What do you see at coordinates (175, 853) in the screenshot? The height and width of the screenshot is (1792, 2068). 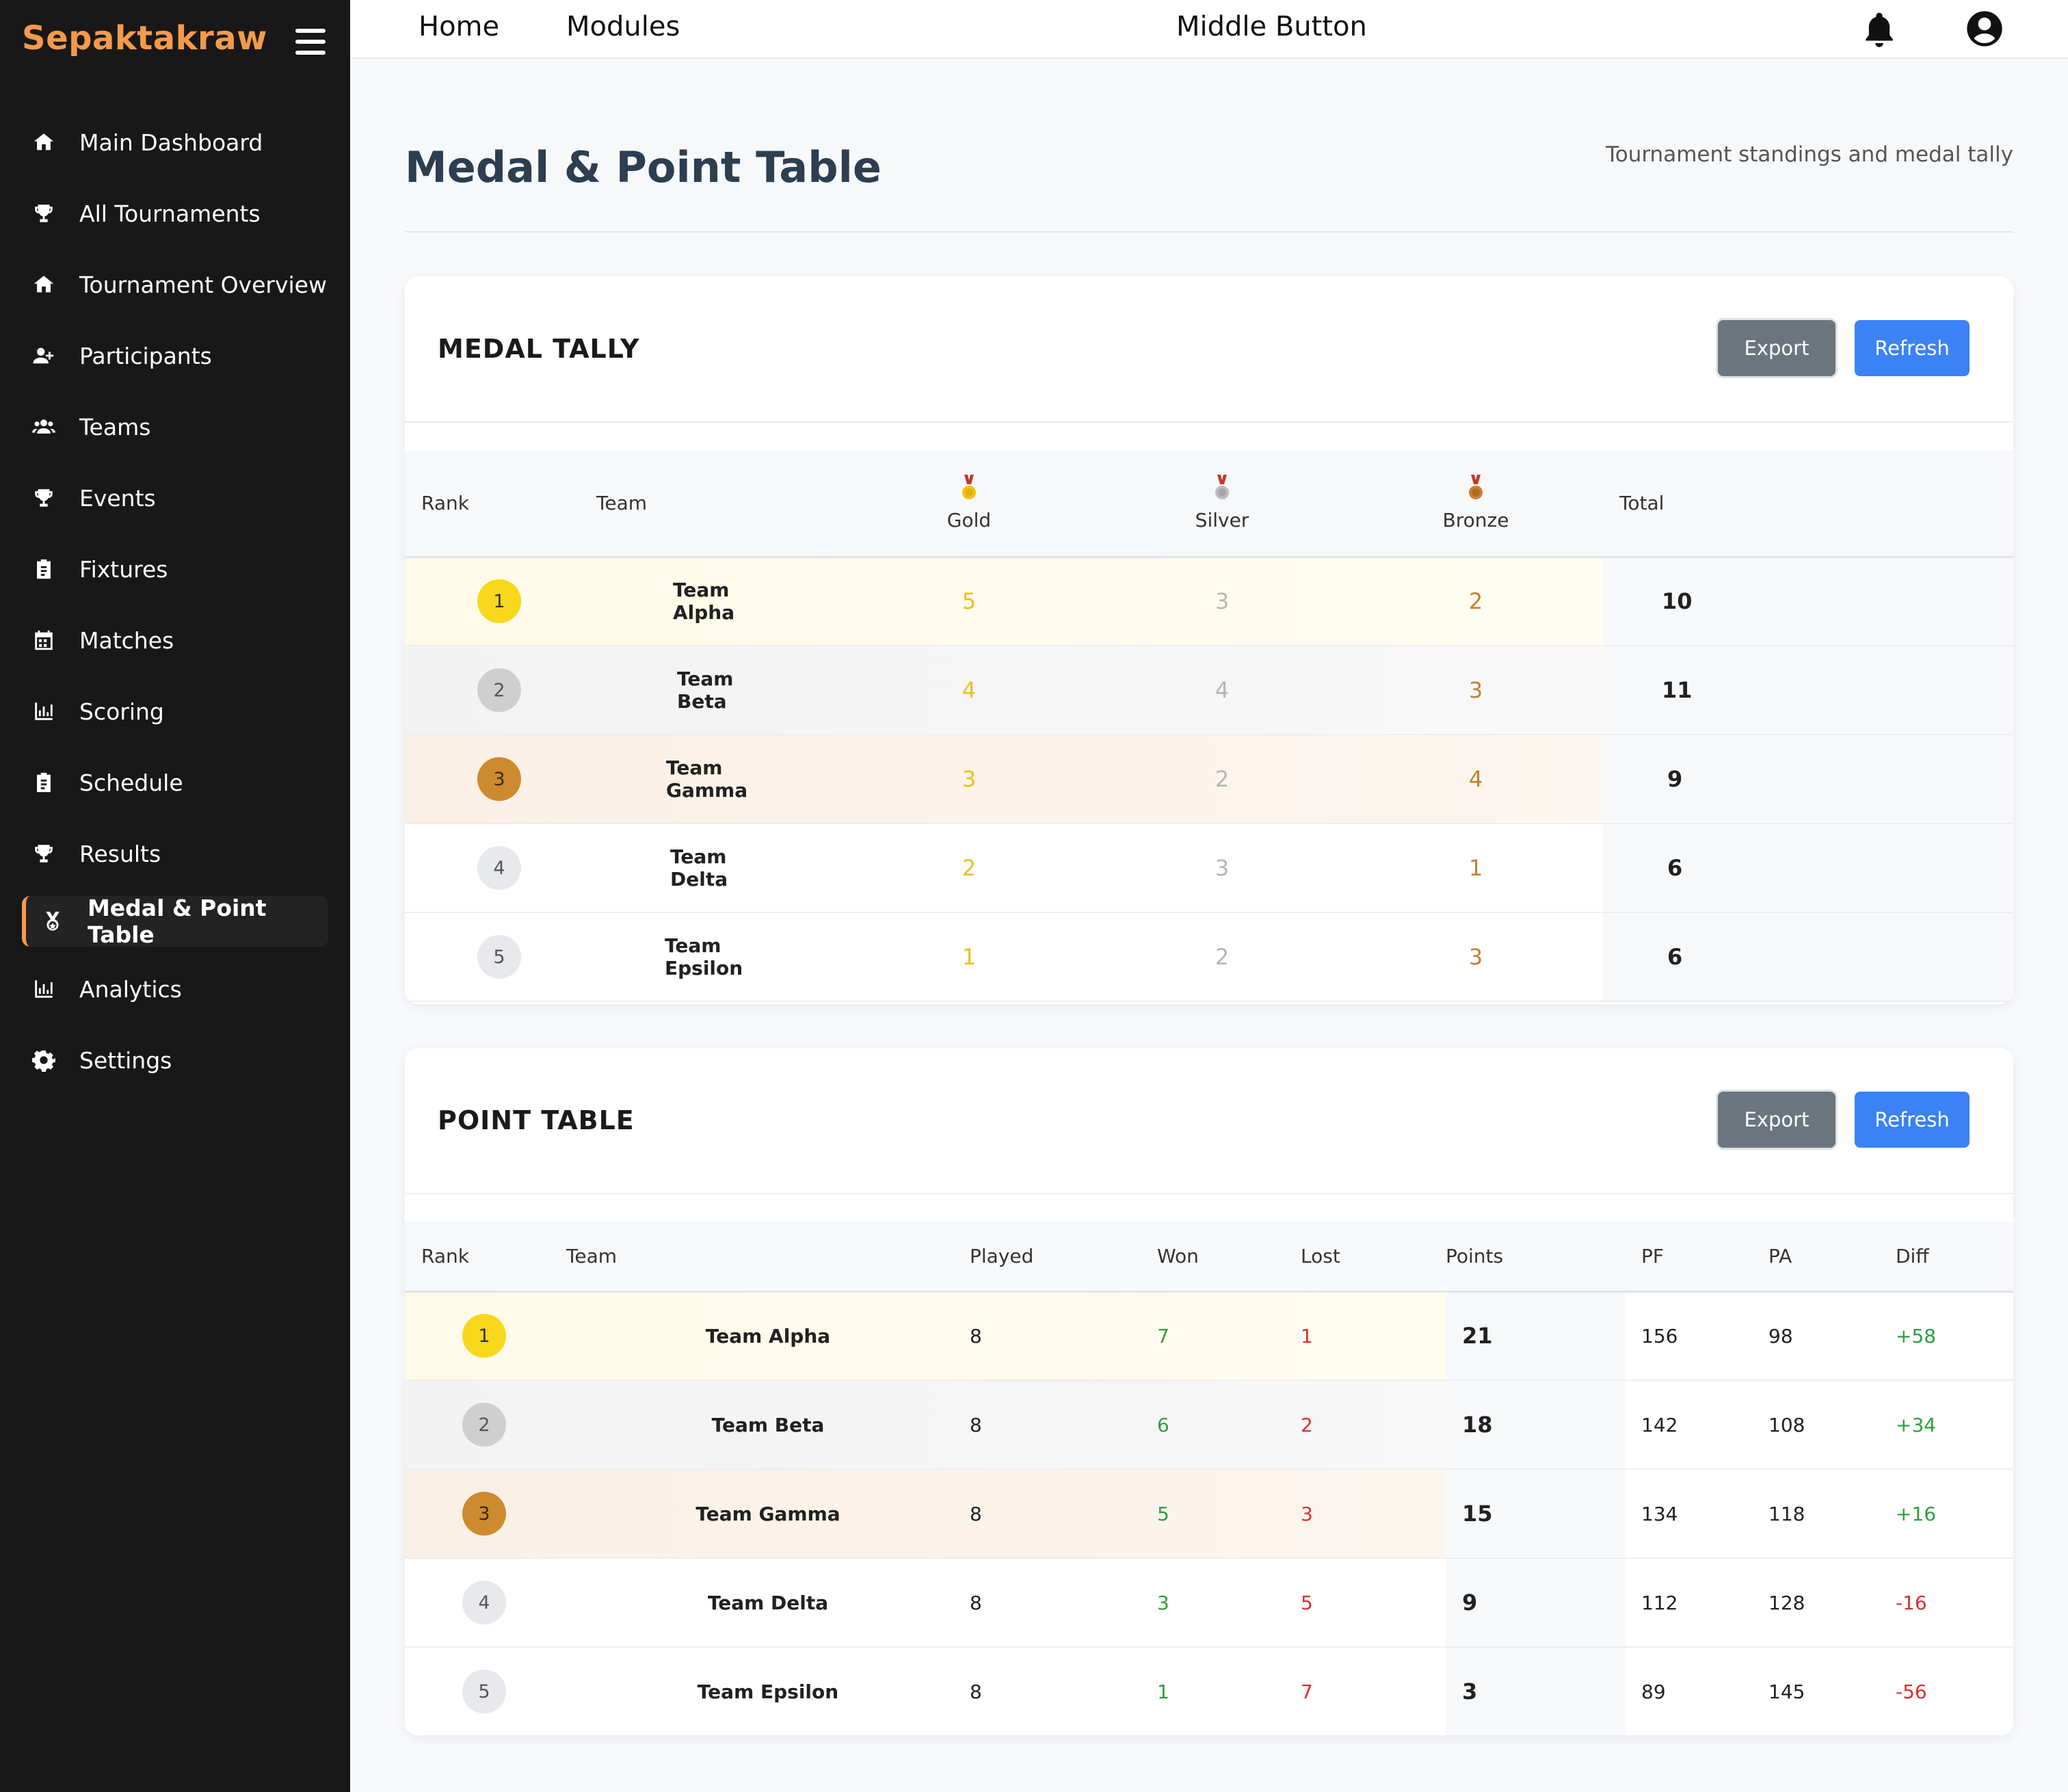 I see `sidebar-item-results: Results` at bounding box center [175, 853].